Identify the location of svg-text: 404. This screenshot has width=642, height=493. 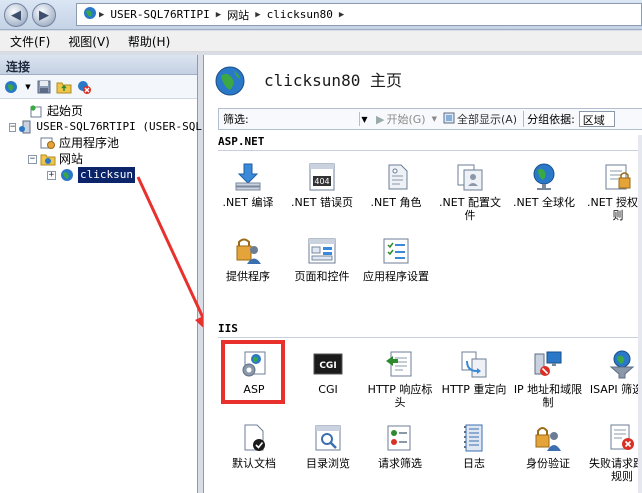
(321, 181).